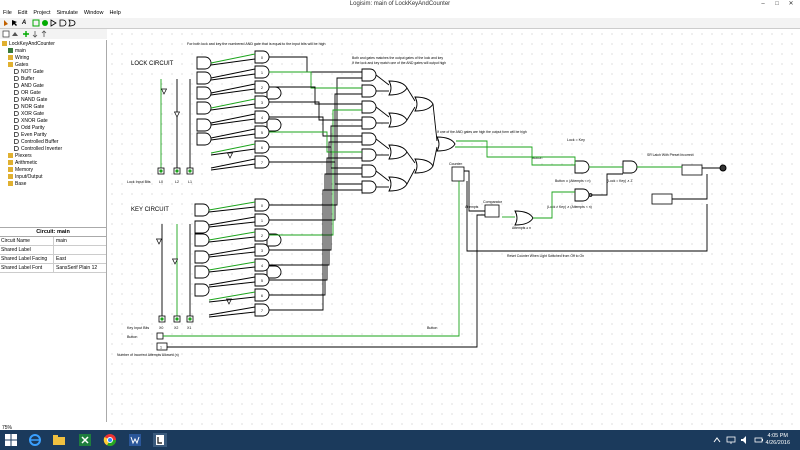  I want to click on show-simulation-icon, so click(15, 34).